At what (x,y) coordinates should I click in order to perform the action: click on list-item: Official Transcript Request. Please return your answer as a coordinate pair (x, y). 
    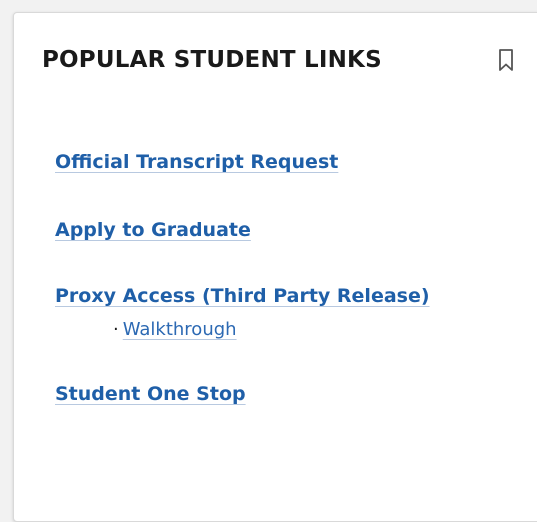
    Looking at the image, I should click on (196, 162).